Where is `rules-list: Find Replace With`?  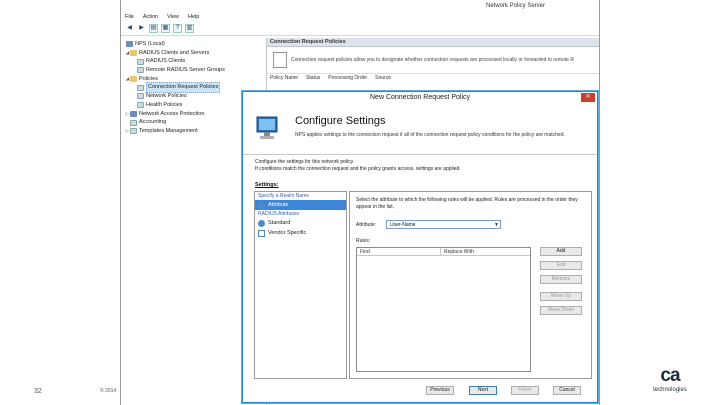
rules-list: Find Replace With is located at coordinates (443, 309).